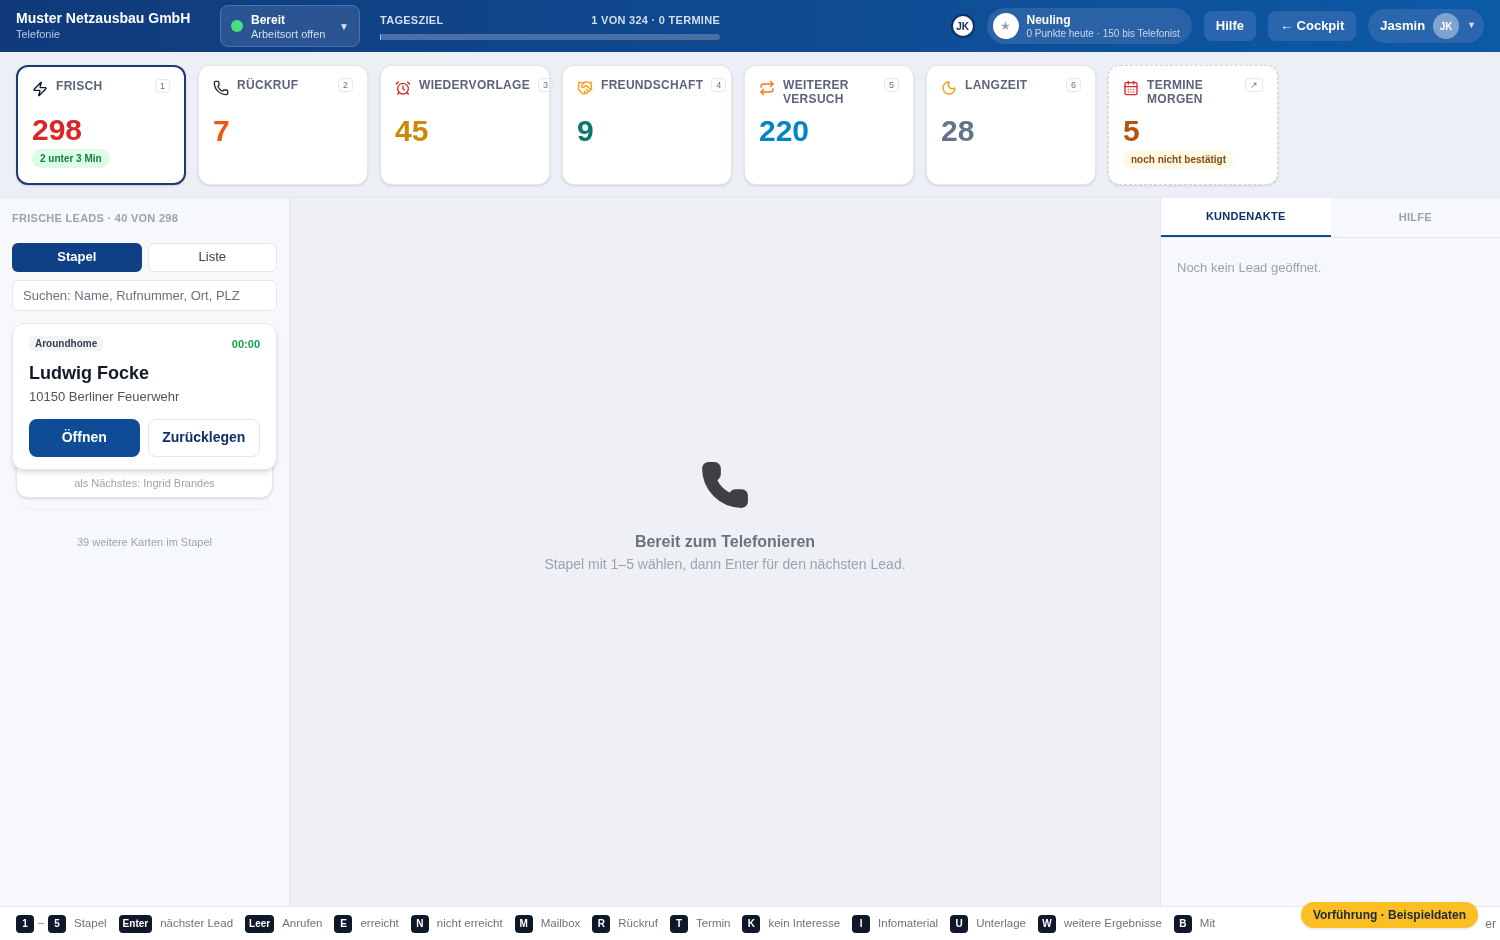 The width and height of the screenshot is (1500, 940). Describe the element at coordinates (585, 87) in the screenshot. I see `handshake-icon` at that location.